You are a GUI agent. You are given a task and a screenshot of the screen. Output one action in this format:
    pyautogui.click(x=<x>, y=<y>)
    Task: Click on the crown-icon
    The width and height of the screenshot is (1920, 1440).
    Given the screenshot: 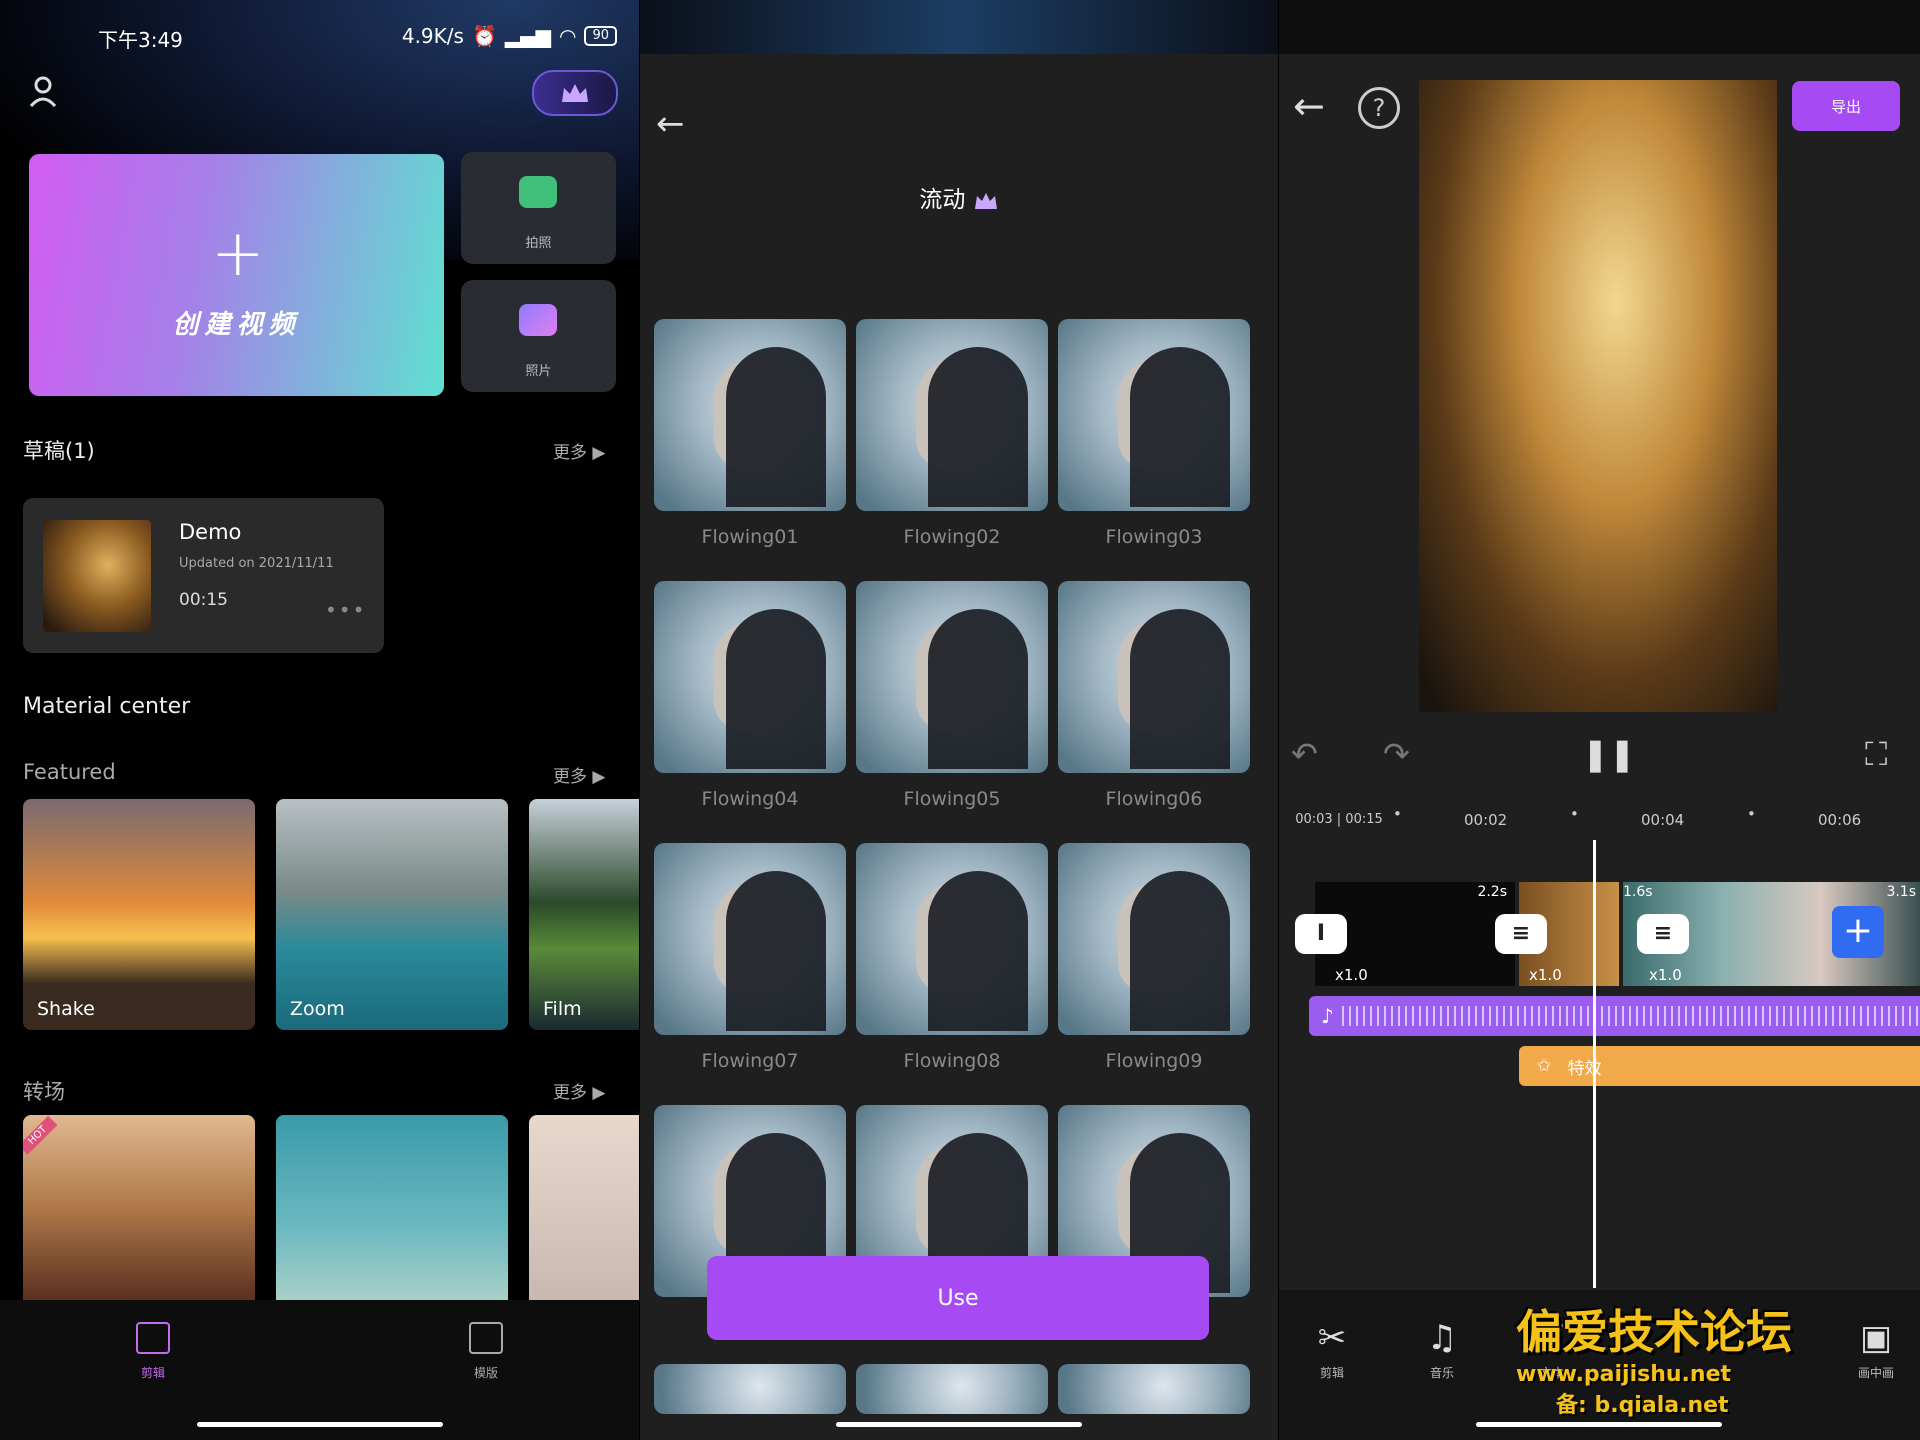 What is the action you would take?
    pyautogui.click(x=985, y=200)
    